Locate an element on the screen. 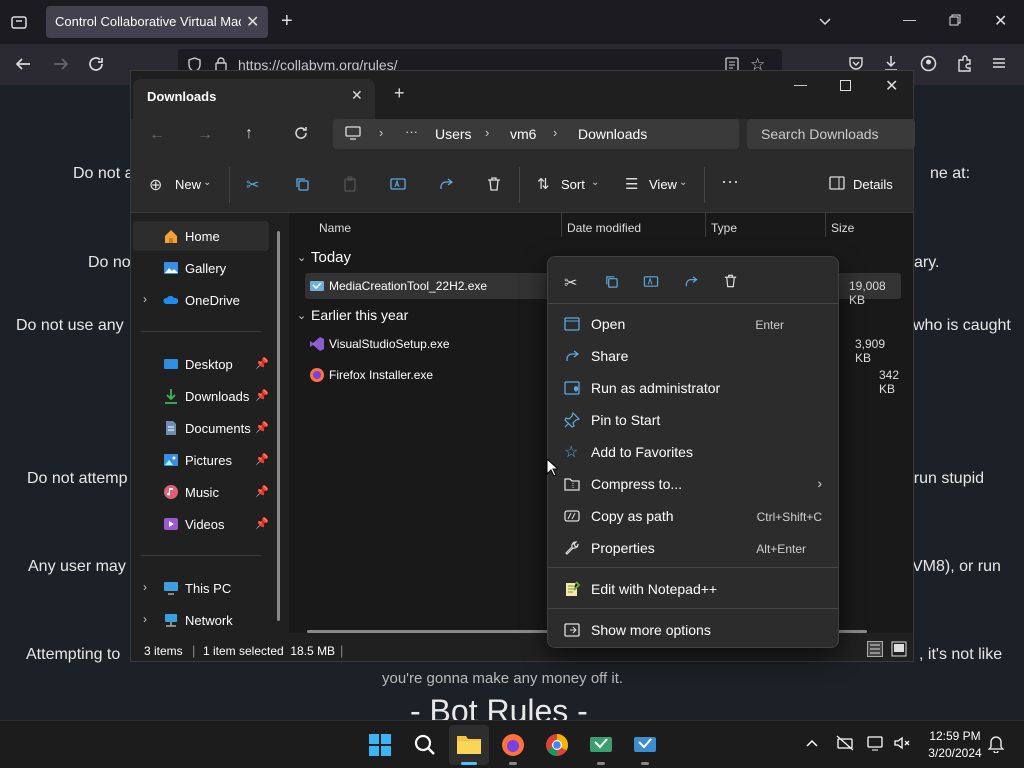 The height and width of the screenshot is (768, 1024). back-icon: ← is located at coordinates (157, 135).